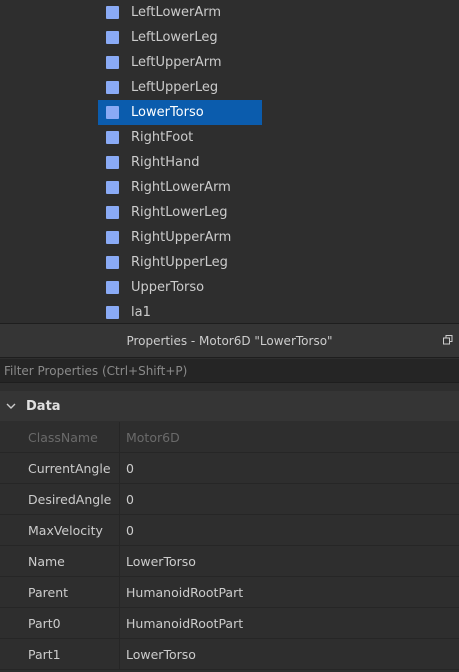 This screenshot has height=672, width=459. What do you see at coordinates (229, 654) in the screenshot?
I see `property-row-part1: Part1 LowerTorso` at bounding box center [229, 654].